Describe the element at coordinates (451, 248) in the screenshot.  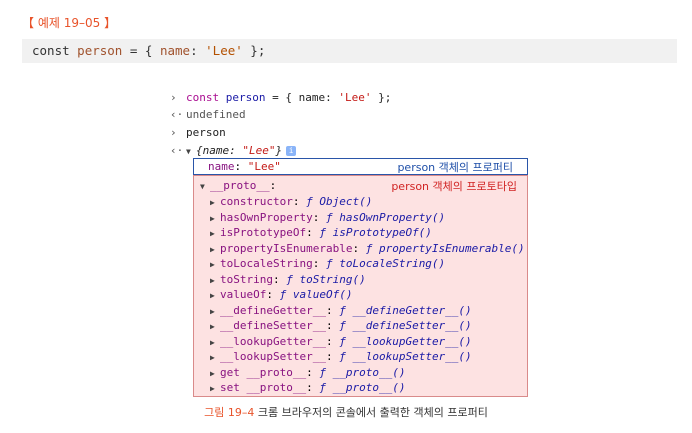
I see `method-fn: propertyIsEnumerable()` at that location.